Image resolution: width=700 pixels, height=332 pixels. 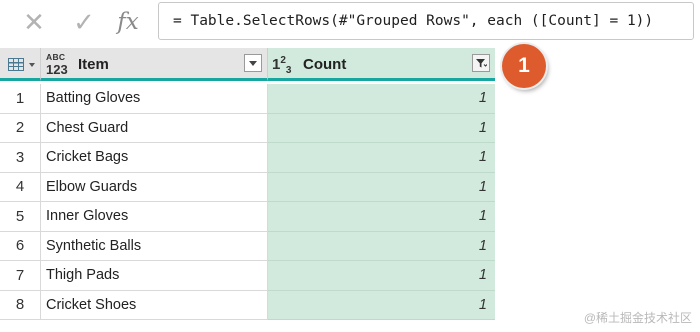 I want to click on row-number: 8, so click(x=20, y=305).